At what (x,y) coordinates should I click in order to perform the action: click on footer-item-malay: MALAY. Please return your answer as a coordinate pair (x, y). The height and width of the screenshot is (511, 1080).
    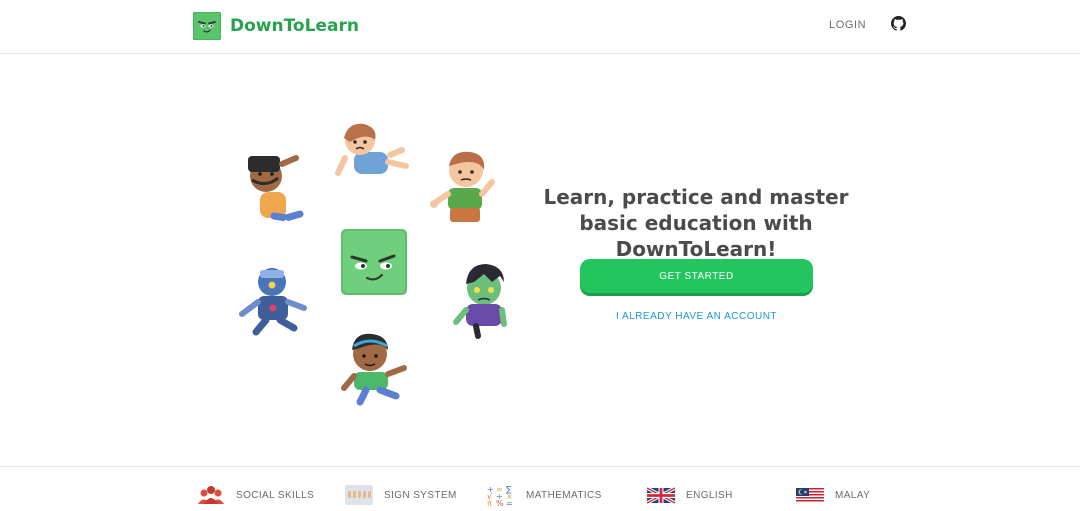
    Looking at the image, I should click on (833, 495).